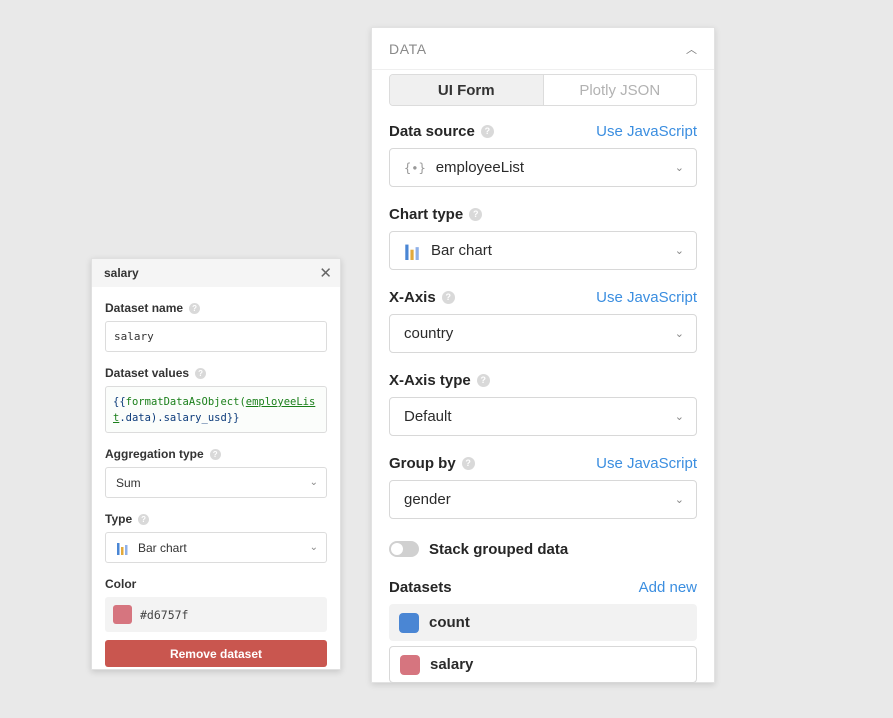  Describe the element at coordinates (164, 614) in the screenshot. I see `color-value: #d6757f` at that location.